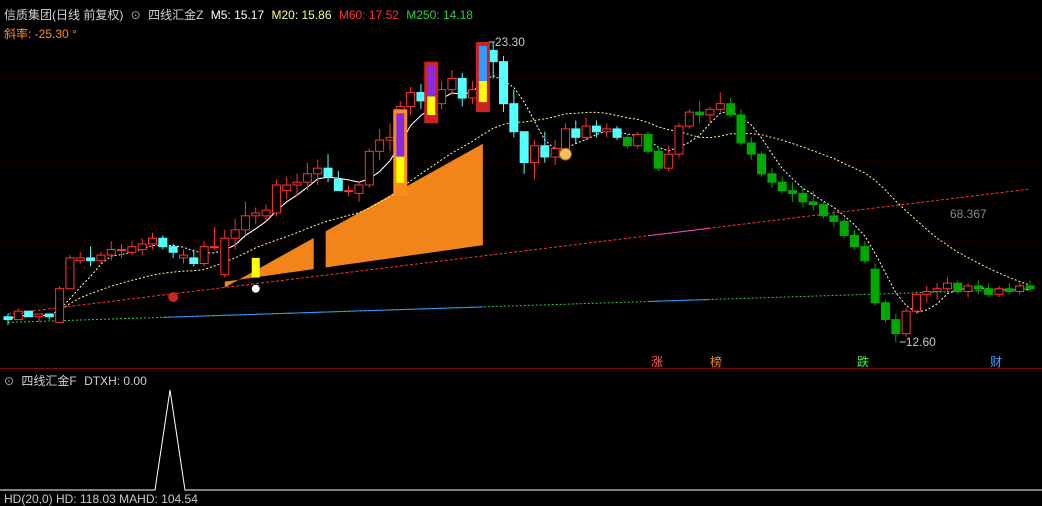 Image resolution: width=1042 pixels, height=506 pixels. What do you see at coordinates (175, 15) in the screenshot?
I see `indicator-name: 四线汇金Z` at bounding box center [175, 15].